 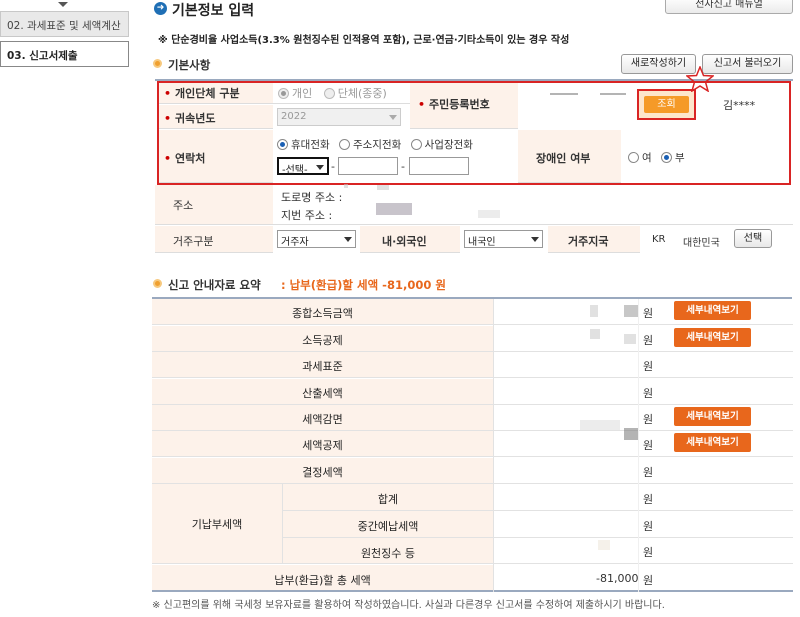 What do you see at coordinates (193, 241) in the screenshot?
I see `residence-type-label: 거주구분` at bounding box center [193, 241].